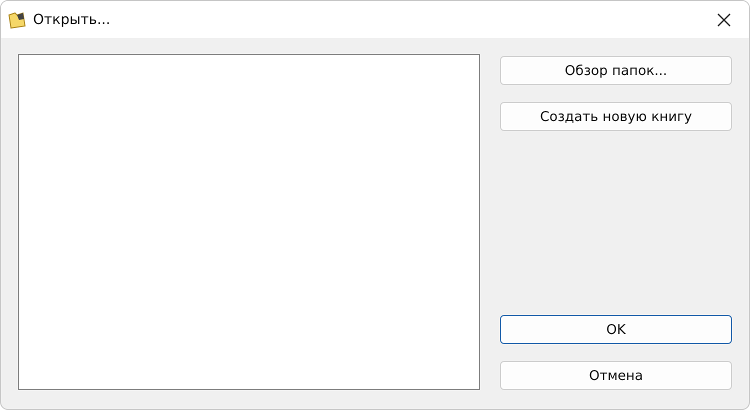 Image resolution: width=750 pixels, height=410 pixels. I want to click on folder-icon, so click(17, 20).